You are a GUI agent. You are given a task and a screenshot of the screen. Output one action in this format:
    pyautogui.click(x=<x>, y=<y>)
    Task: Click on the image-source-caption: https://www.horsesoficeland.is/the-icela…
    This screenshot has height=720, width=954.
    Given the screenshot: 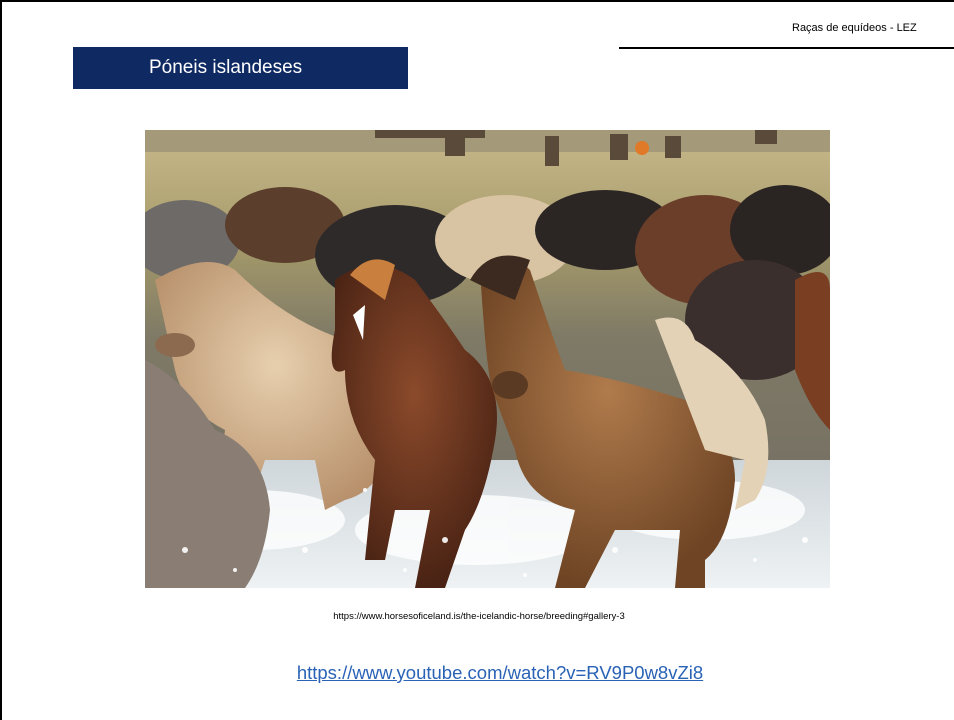 What is the action you would take?
    pyautogui.click(x=479, y=616)
    